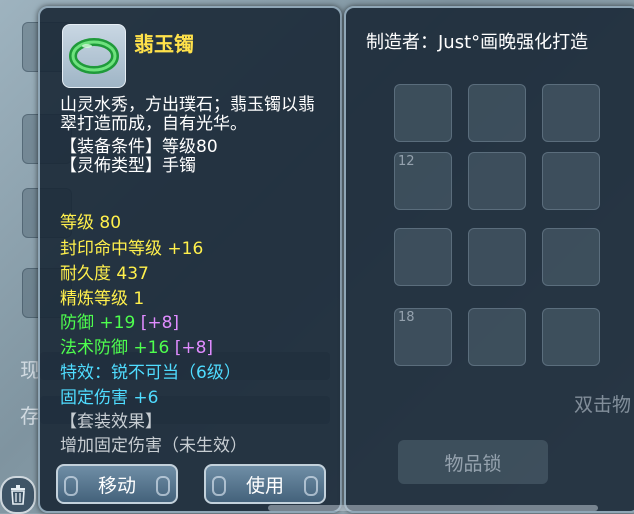 The width and height of the screenshot is (634, 514). What do you see at coordinates (111, 422) in the screenshot?
I see `set-effect-title: 【套装效果】` at bounding box center [111, 422].